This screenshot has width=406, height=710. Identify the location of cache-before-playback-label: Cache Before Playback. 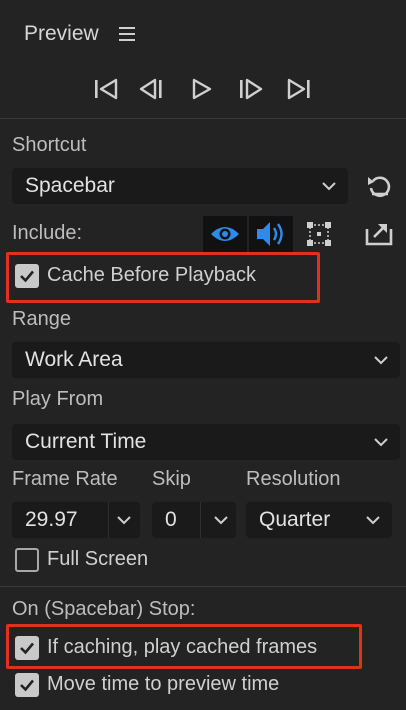
(152, 275).